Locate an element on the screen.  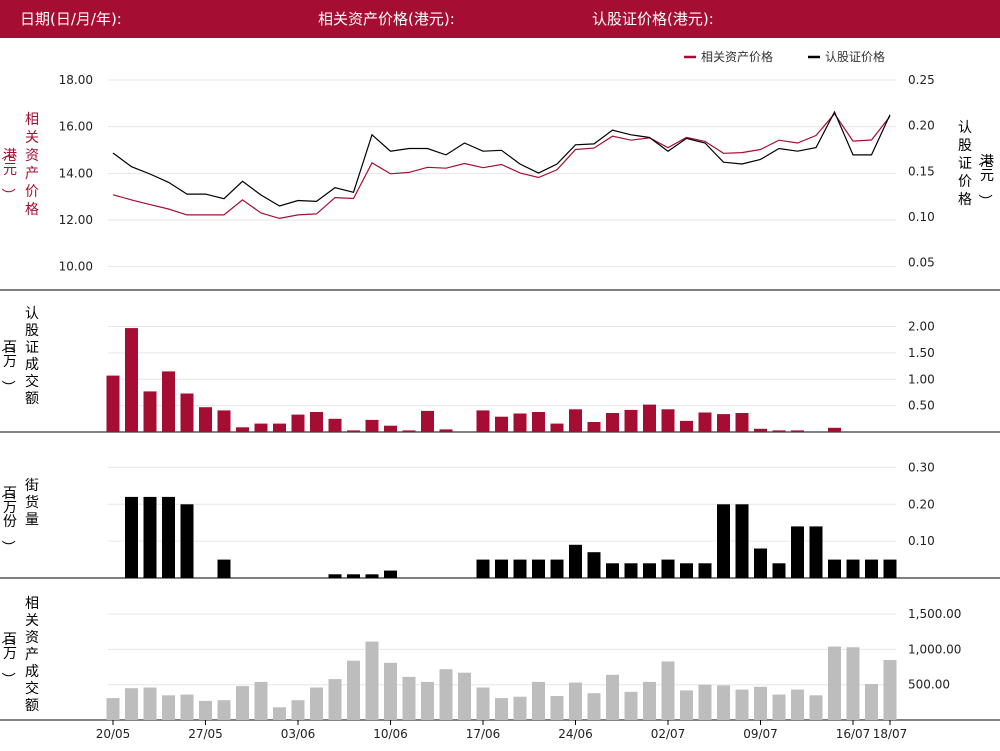
y-tick: 2.00 is located at coordinates (921, 327).